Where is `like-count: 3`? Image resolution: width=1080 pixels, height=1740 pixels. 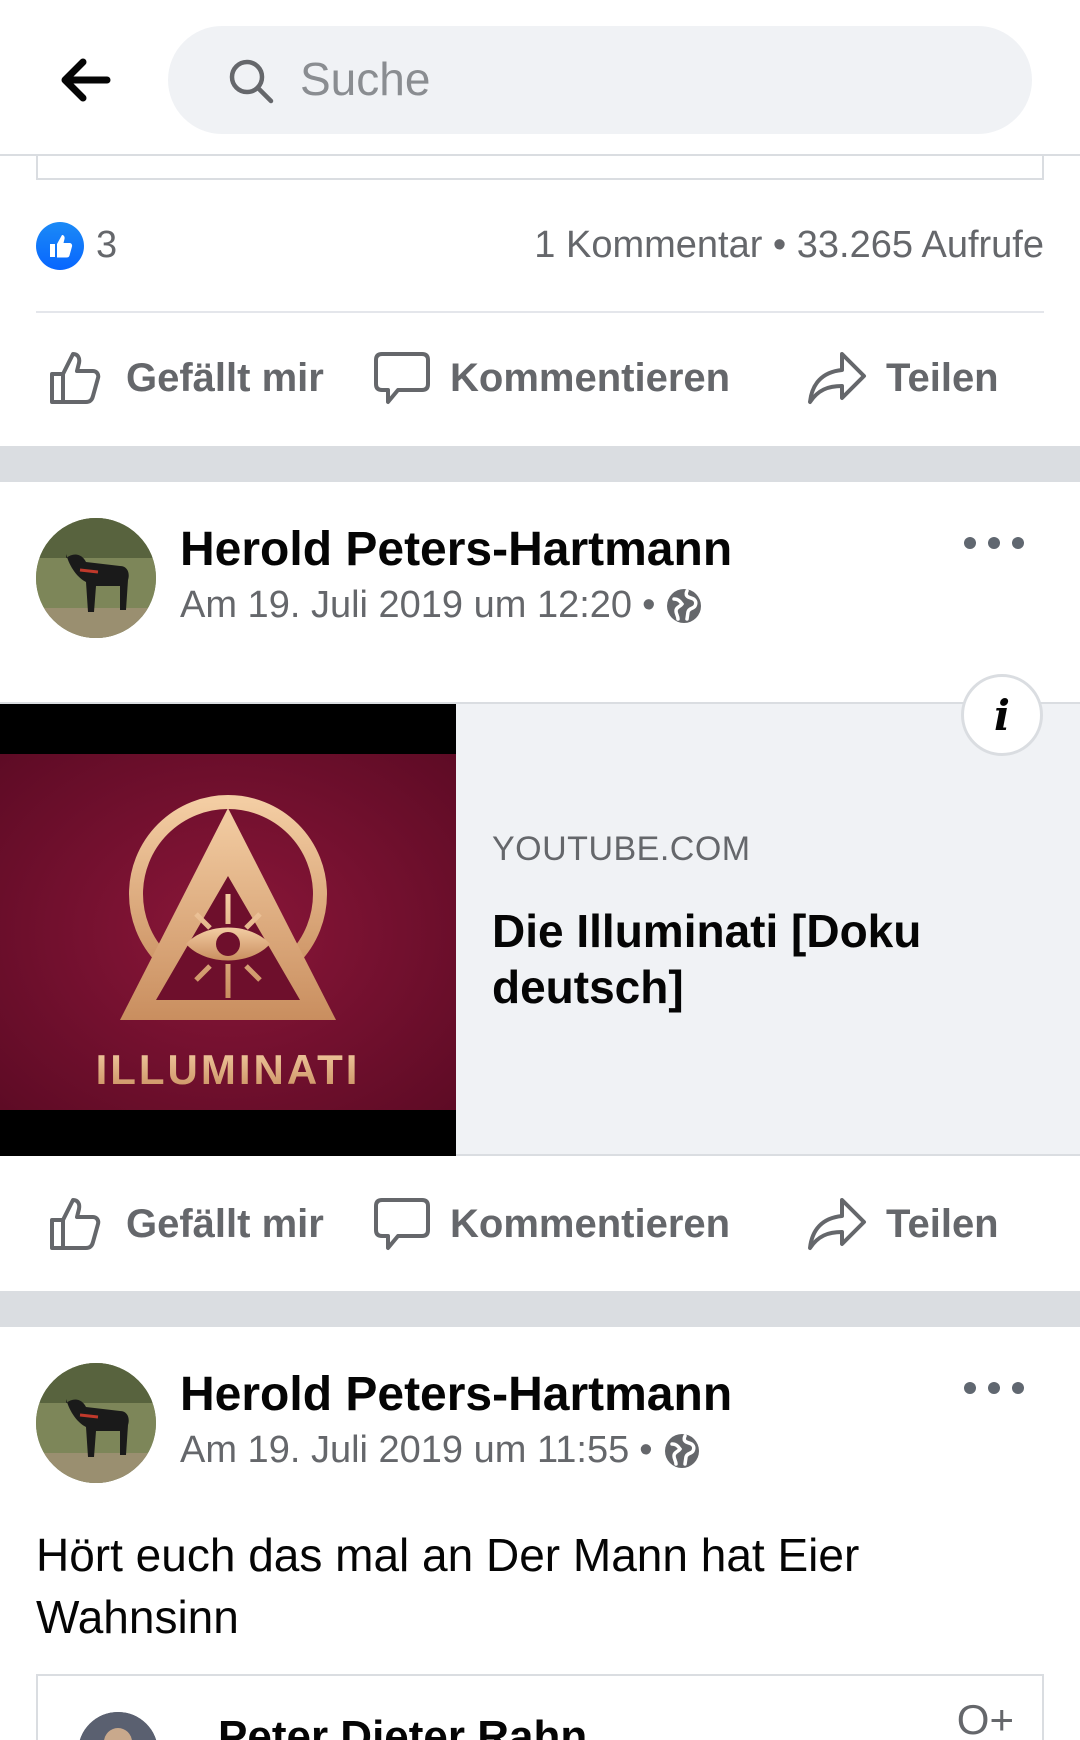 like-count: 3 is located at coordinates (106, 245).